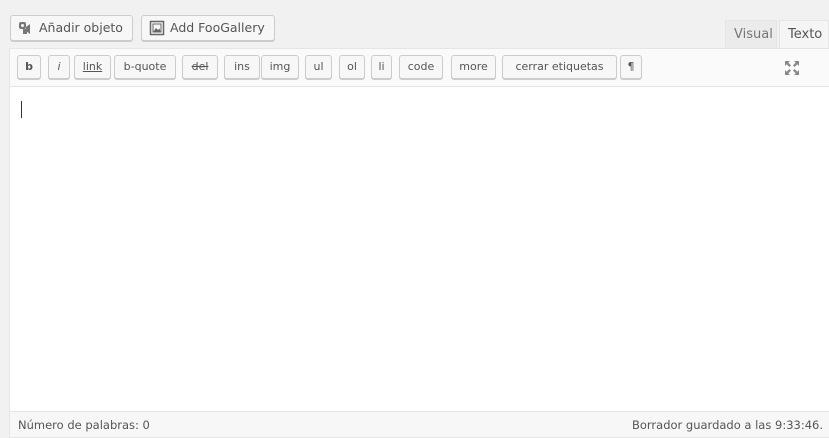 The height and width of the screenshot is (438, 829). I want to click on tab-visual: Visual, so click(751, 34).